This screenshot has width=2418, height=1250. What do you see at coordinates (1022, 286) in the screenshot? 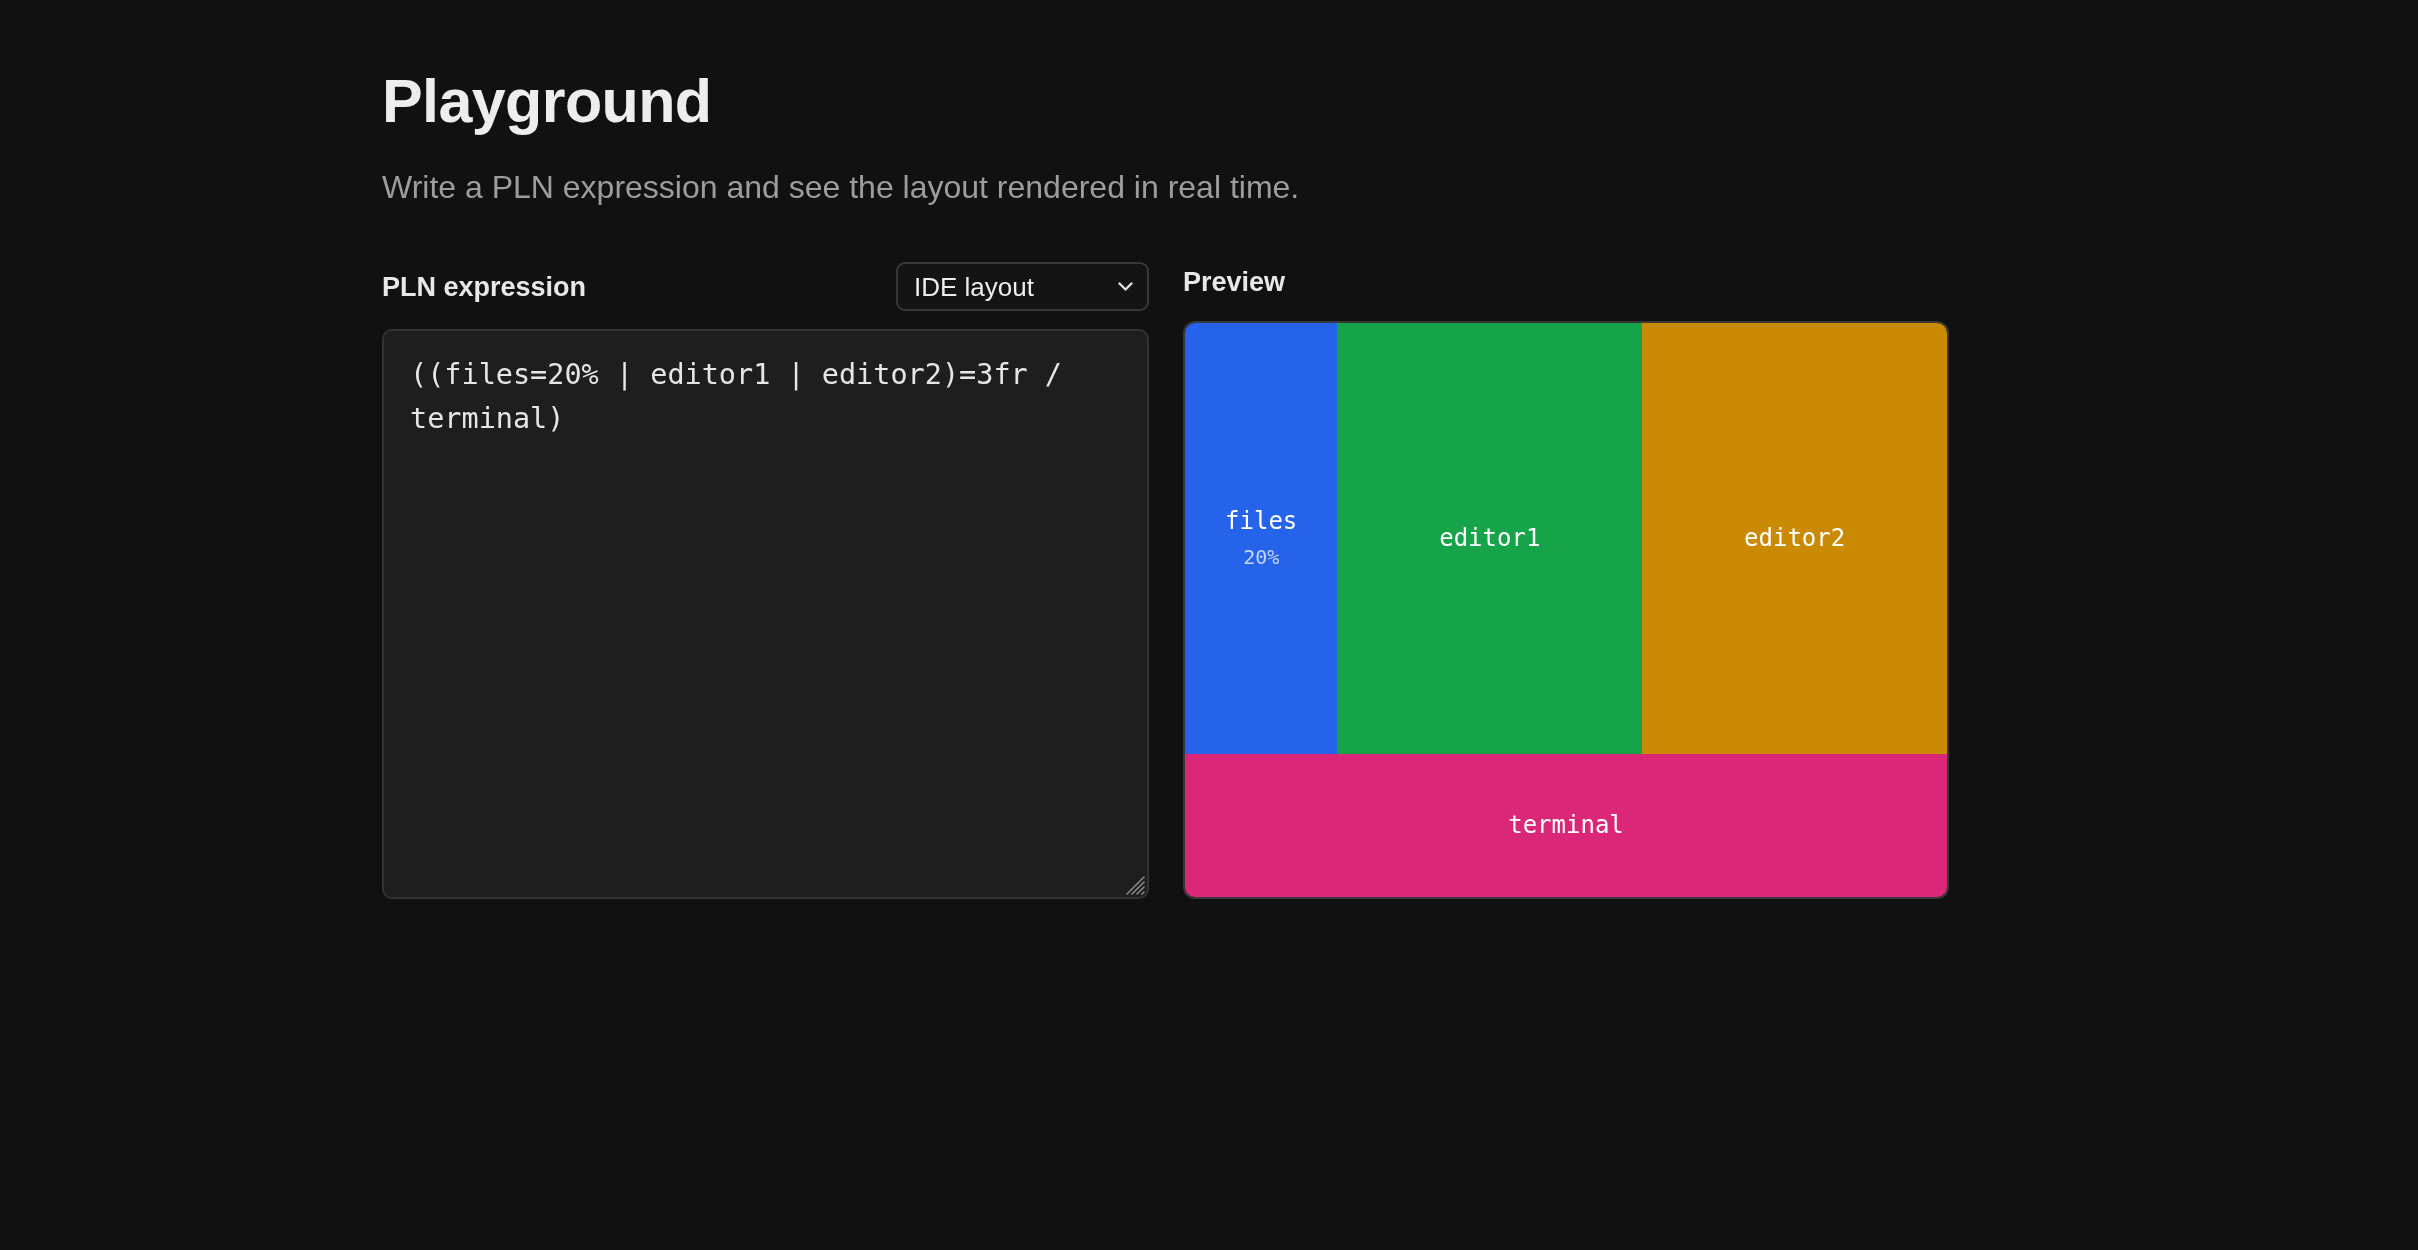
I see `layout-dropdown: IDE layout` at bounding box center [1022, 286].